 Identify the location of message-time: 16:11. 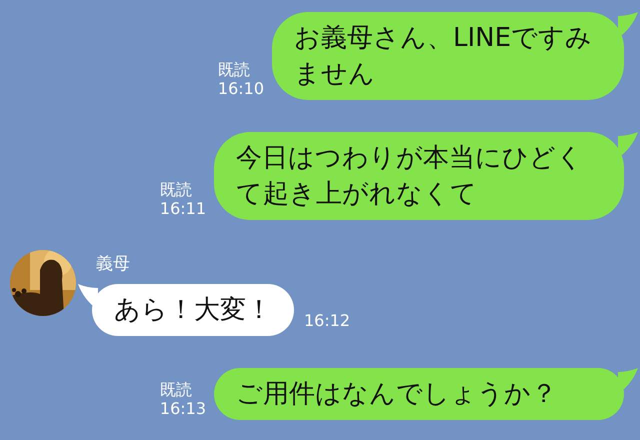
(183, 208).